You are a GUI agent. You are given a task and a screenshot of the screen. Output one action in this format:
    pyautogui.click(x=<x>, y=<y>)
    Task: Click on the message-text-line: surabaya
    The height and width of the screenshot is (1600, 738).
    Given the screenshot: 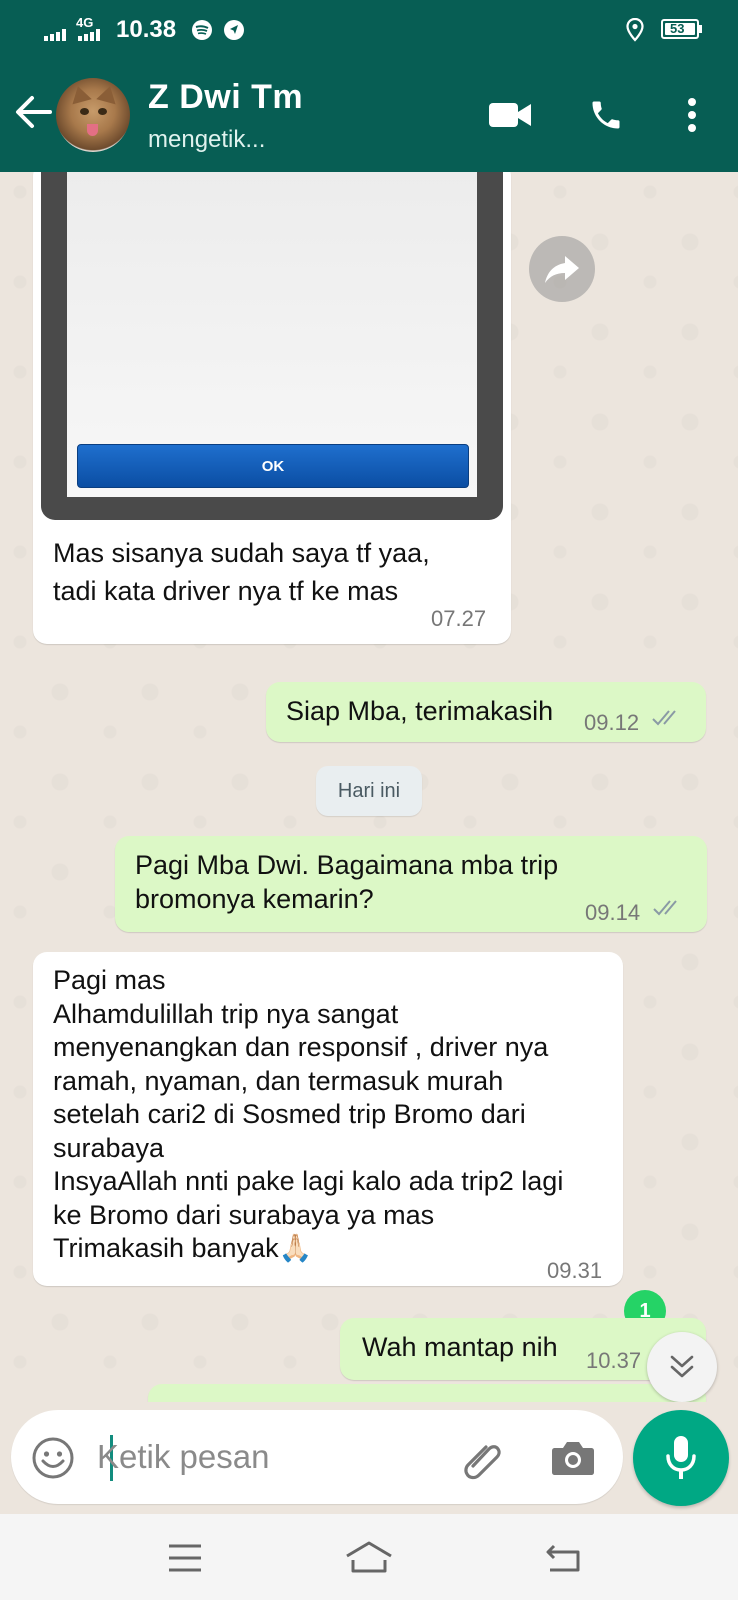 What is the action you would take?
    pyautogui.click(x=109, y=1147)
    